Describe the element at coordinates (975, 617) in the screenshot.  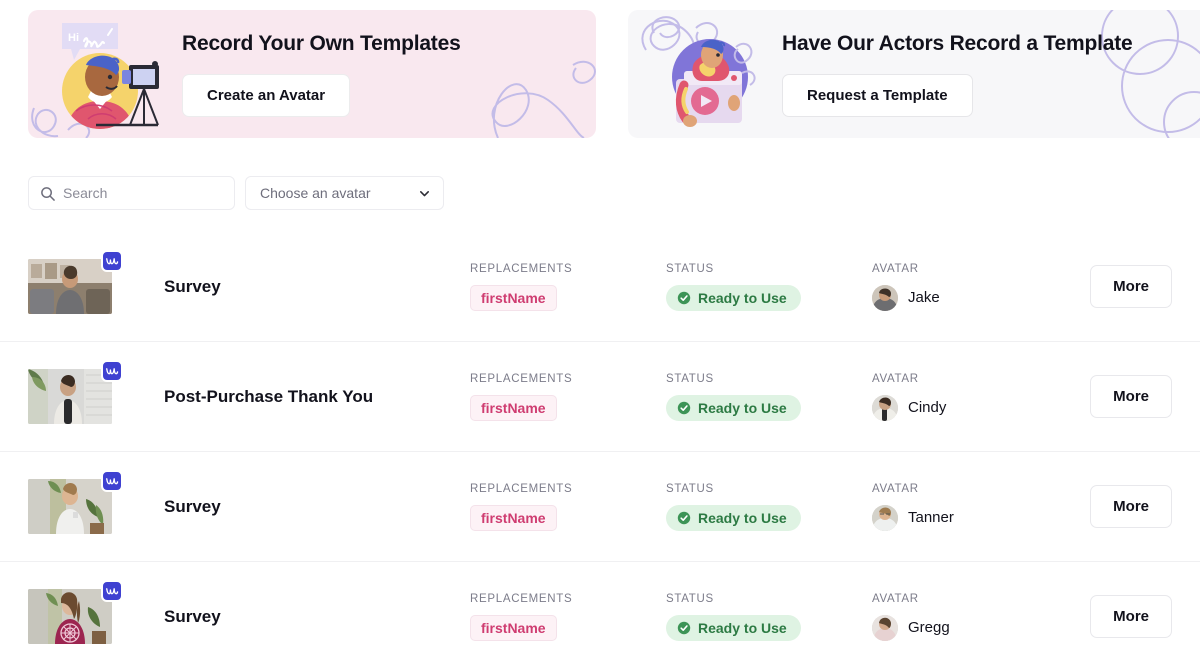
I see `avatar-cell: AVATAR Gregg` at that location.